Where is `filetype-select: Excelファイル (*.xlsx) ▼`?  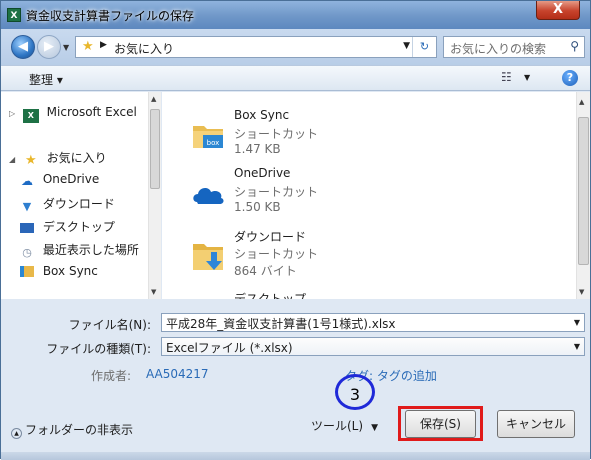 filetype-select: Excelファイル (*.xlsx) ▼ is located at coordinates (373, 346).